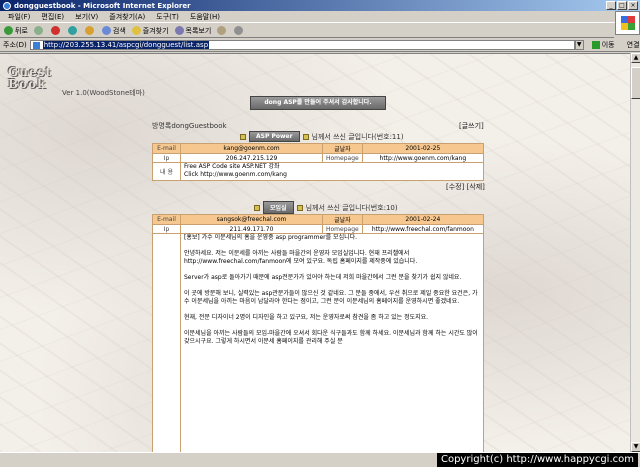  Describe the element at coordinates (603, 45) in the screenshot. I see `go-button: 이동` at that location.